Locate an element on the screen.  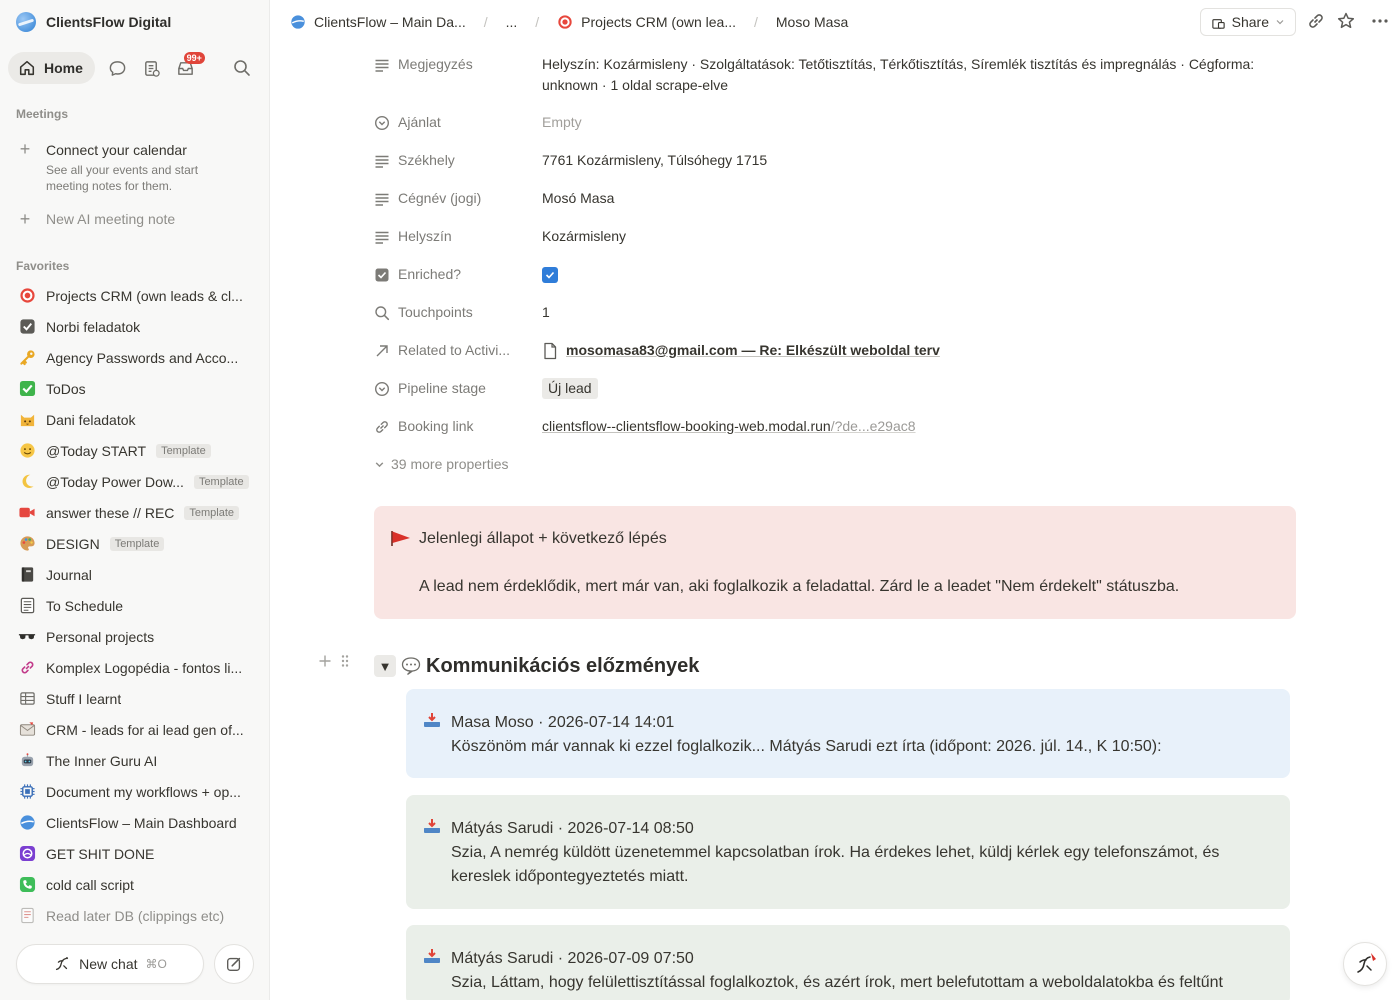
favorite-item: @Today START Template is located at coordinates (135, 450).